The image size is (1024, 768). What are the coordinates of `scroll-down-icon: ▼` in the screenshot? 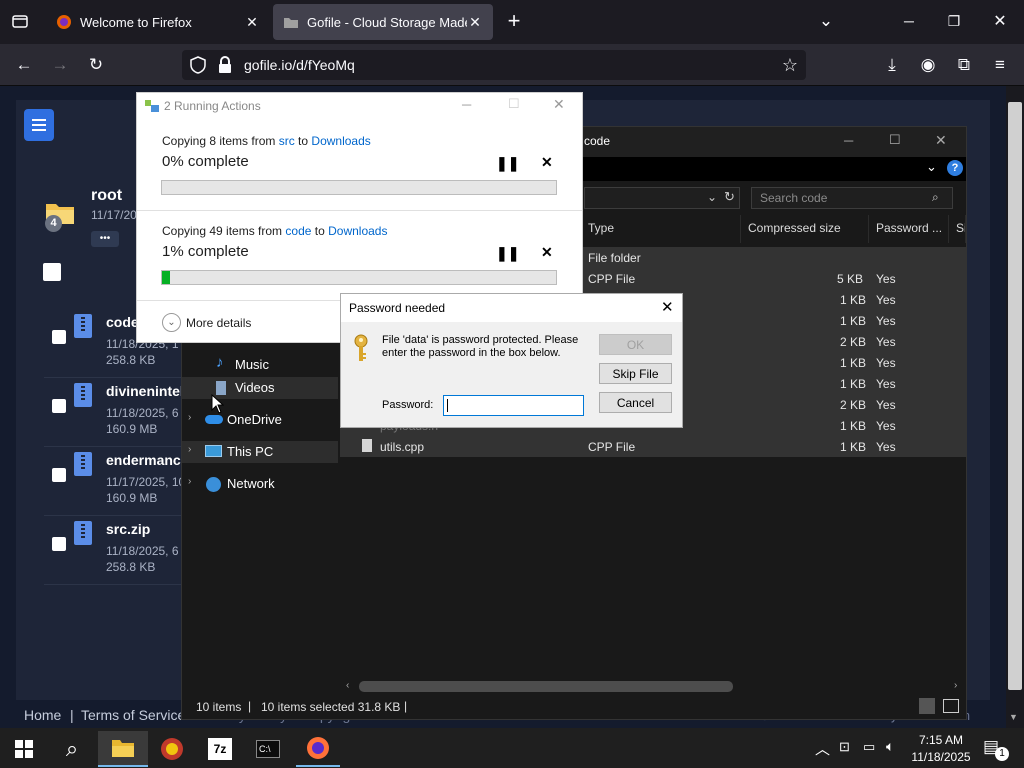 It's located at (1013, 717).